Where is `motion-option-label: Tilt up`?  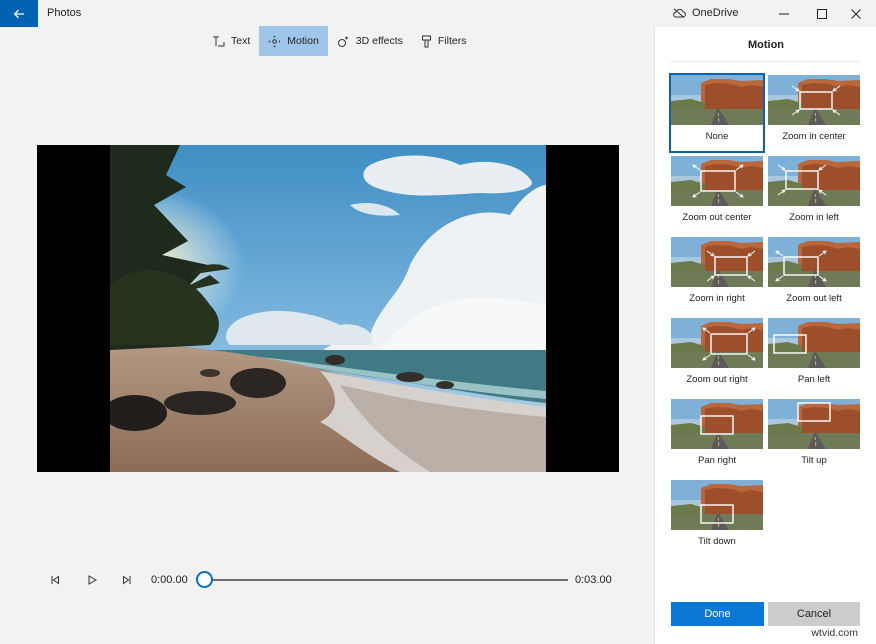
motion-option-label: Tilt up is located at coordinates (814, 460).